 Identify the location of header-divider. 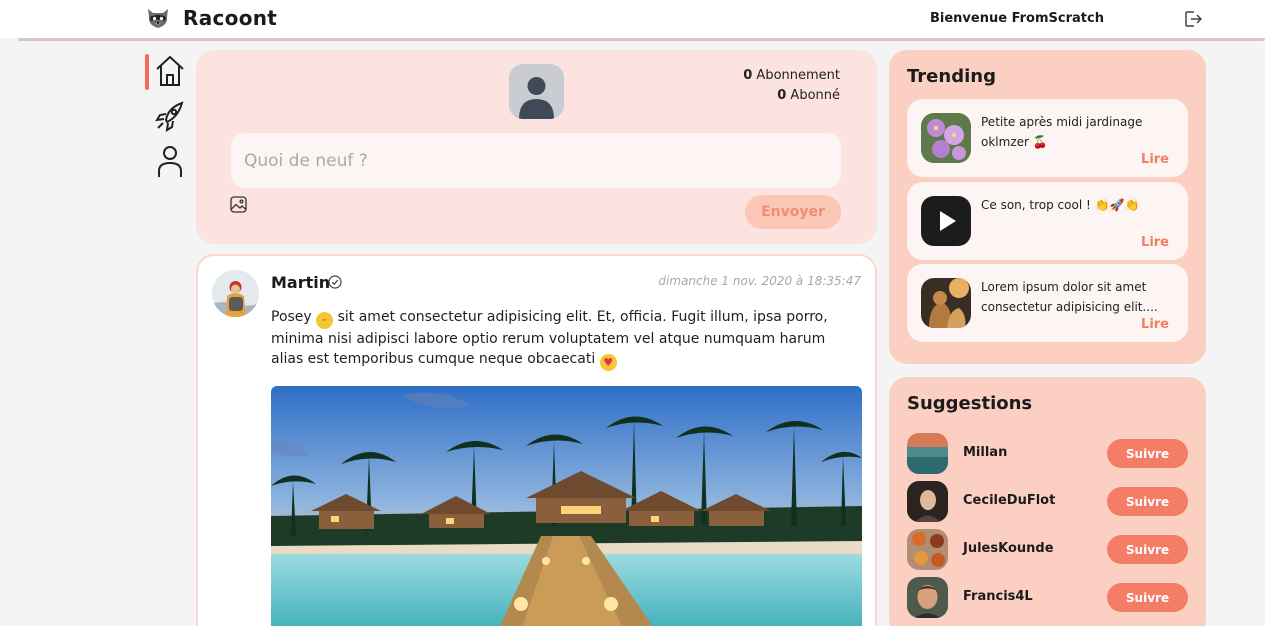
(641, 39).